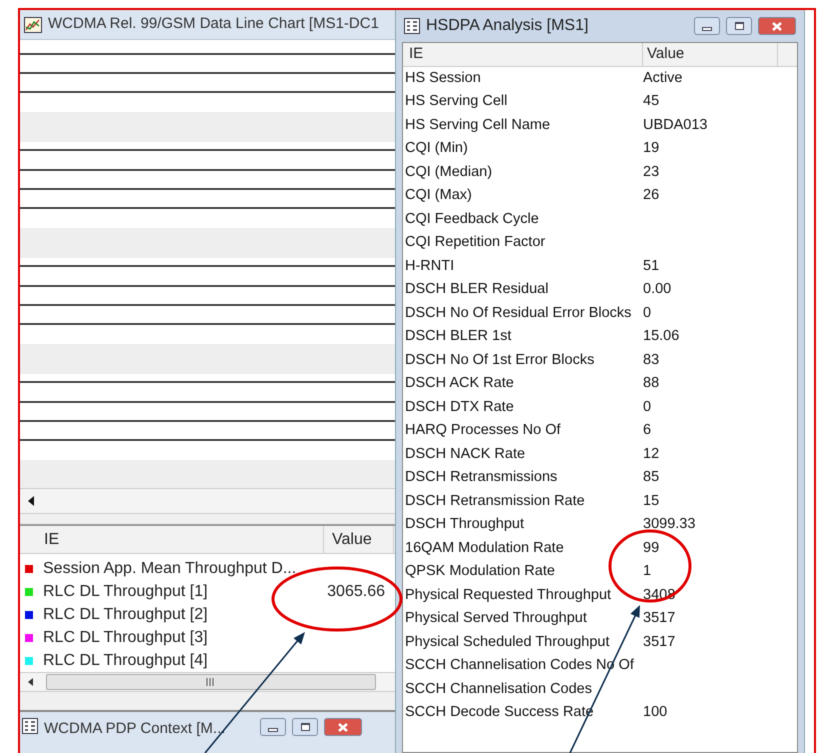 The height and width of the screenshot is (753, 819). I want to click on table-cell-text: DSCH No Of Residual Error Blocks, so click(518, 313).